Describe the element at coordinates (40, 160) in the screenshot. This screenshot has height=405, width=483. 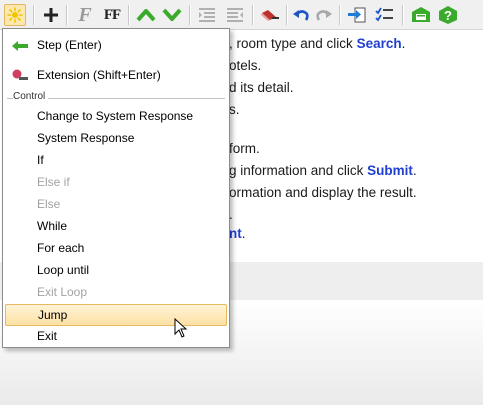
I see `menu-item-label: If` at that location.